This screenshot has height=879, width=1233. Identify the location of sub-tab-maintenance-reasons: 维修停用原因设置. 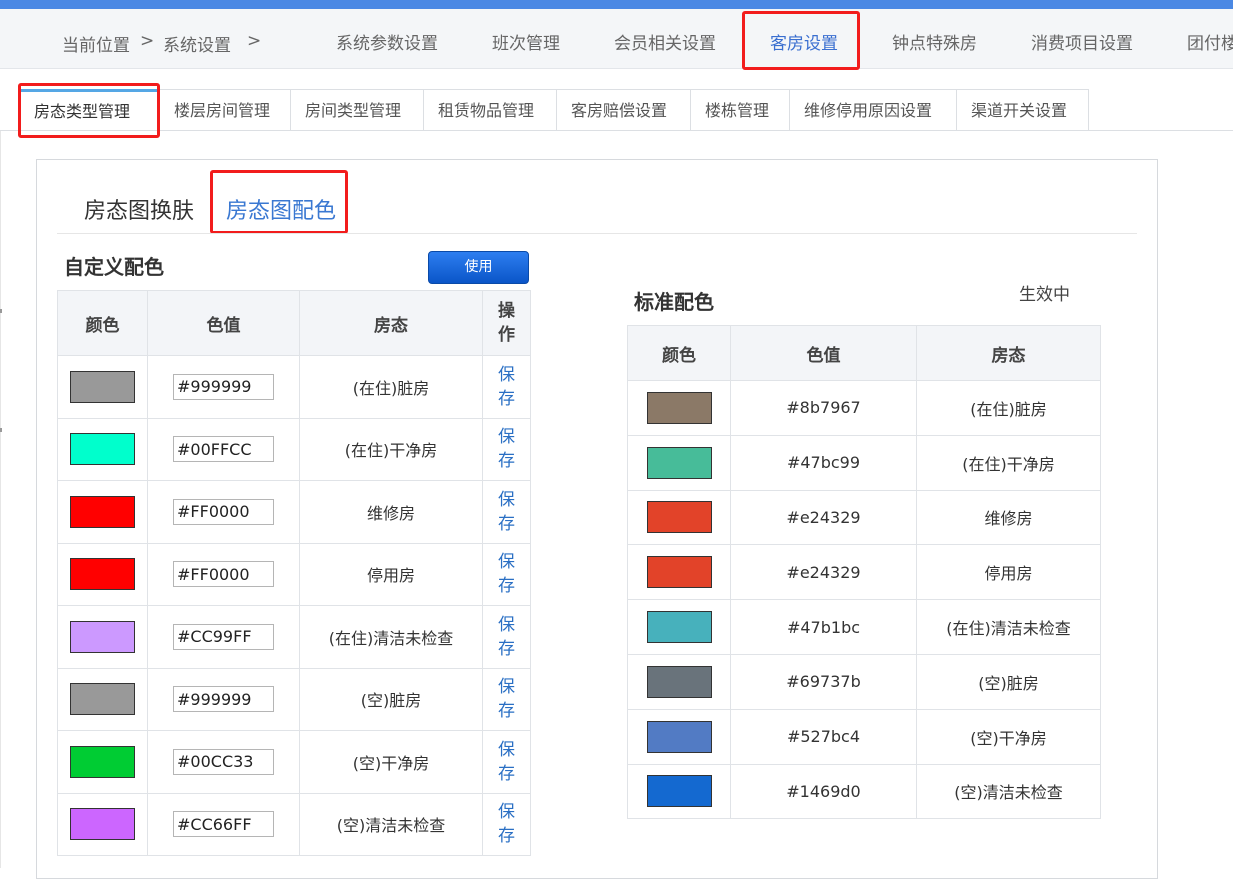
(873, 110).